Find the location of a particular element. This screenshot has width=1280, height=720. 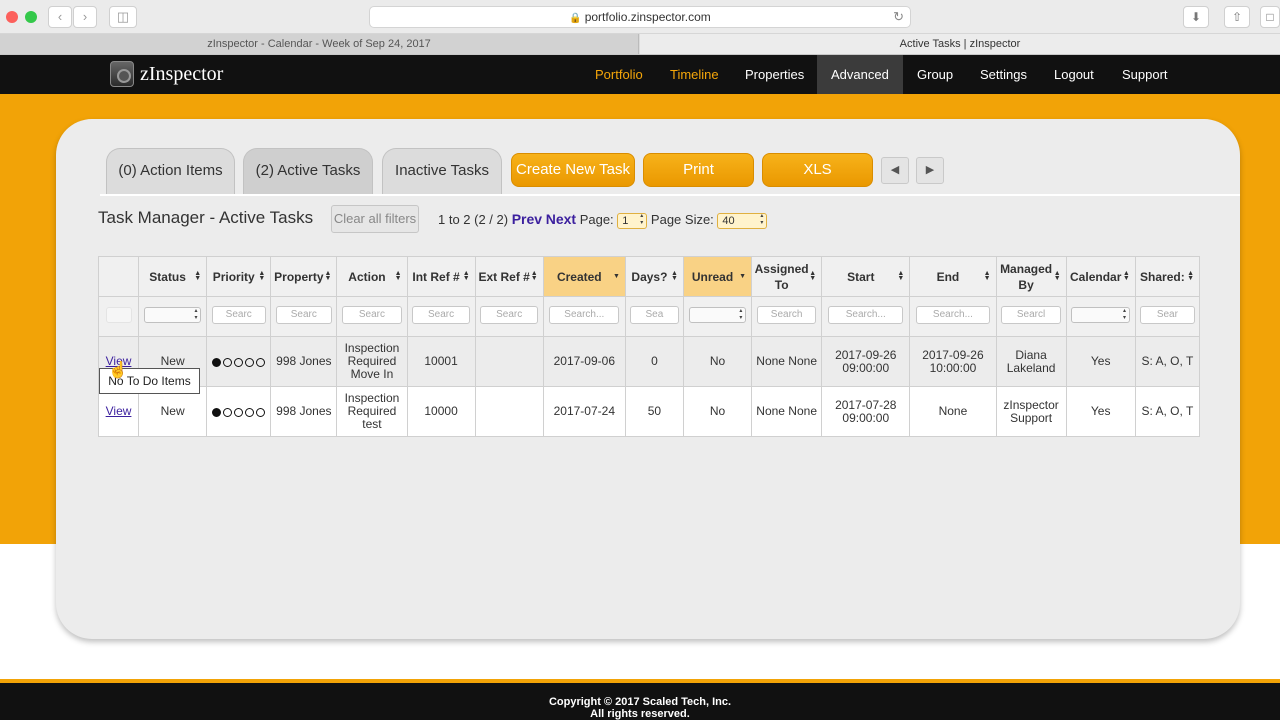

col-header-int-ref: Int Ref # ▲ ▼ is located at coordinates (441, 276).